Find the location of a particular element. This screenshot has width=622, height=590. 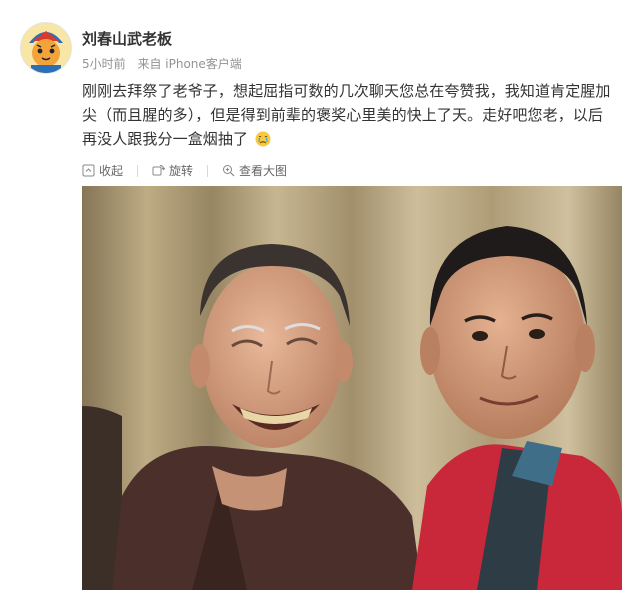

tiger-mascot-icon is located at coordinates (46, 48).